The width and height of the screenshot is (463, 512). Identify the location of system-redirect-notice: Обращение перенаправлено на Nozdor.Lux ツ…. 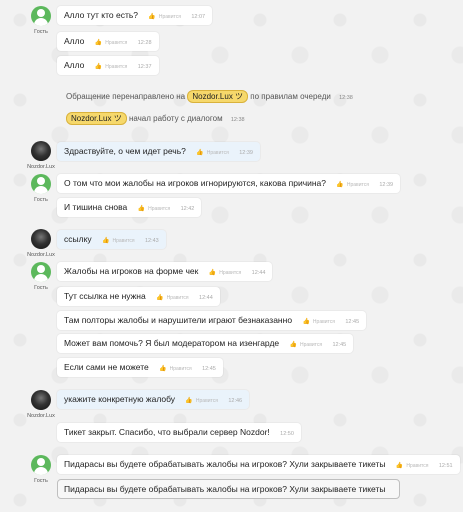
(209, 96).